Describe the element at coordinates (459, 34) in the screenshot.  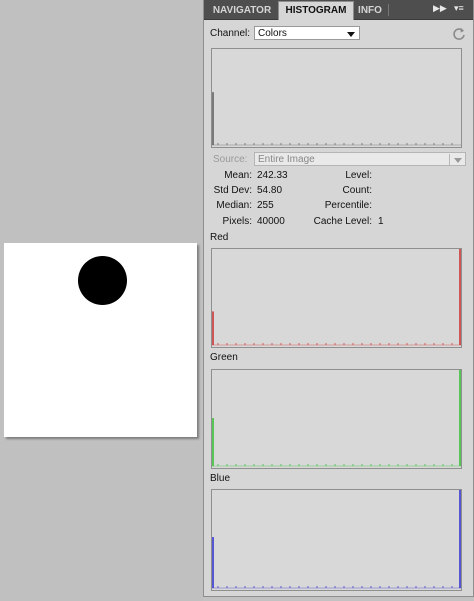
I see `refresh-icon` at that location.